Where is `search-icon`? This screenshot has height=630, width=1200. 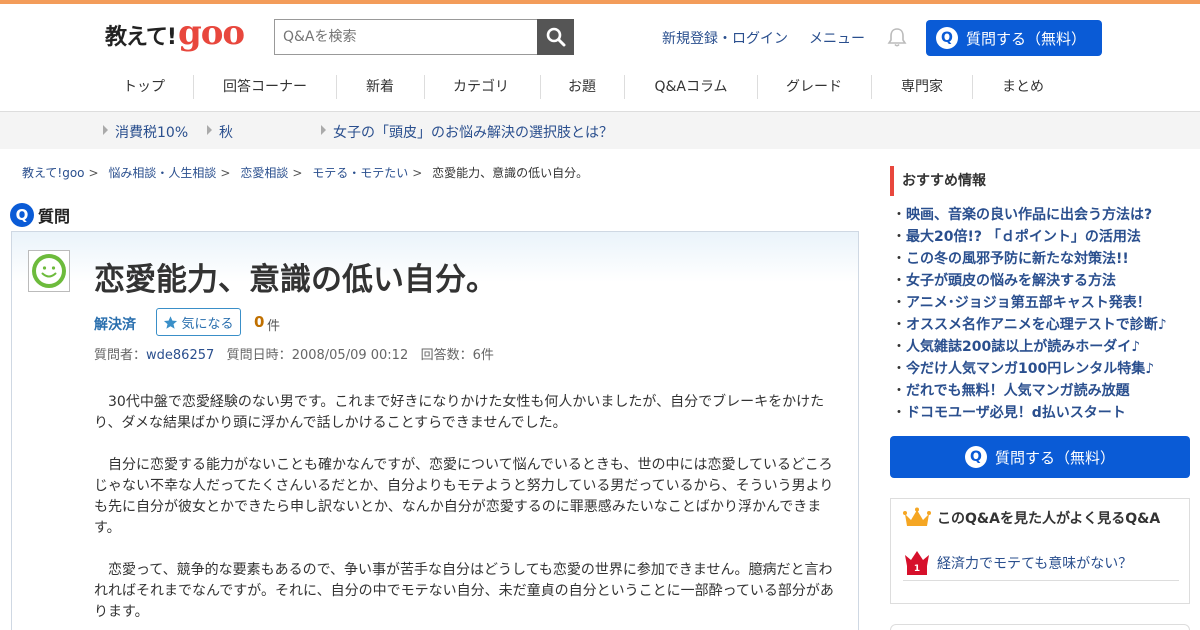
search-icon is located at coordinates (555, 37).